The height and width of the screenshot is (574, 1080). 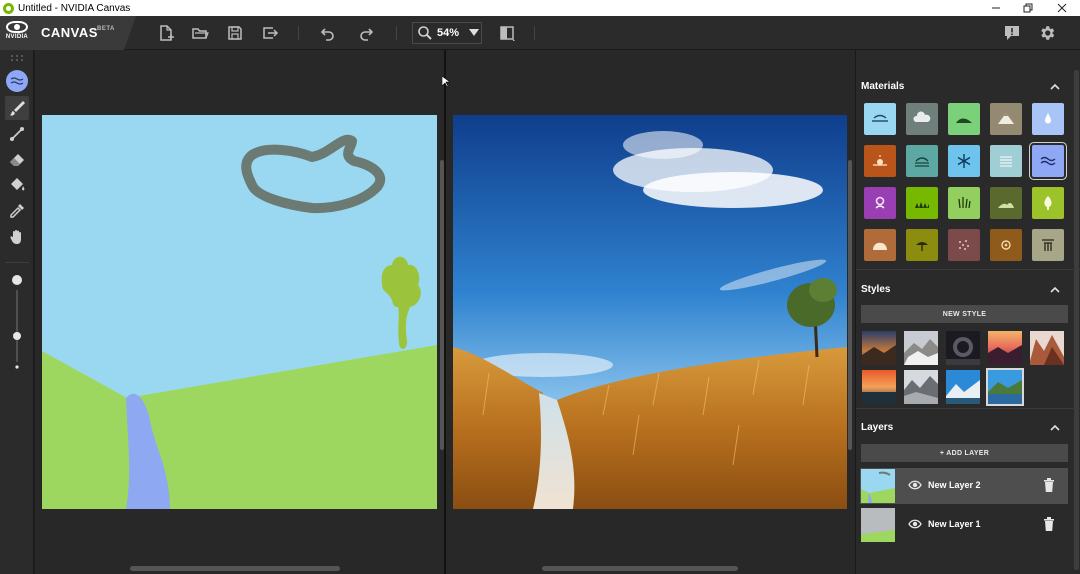 What do you see at coordinates (507, 33) in the screenshot?
I see `view-compare-button` at bounding box center [507, 33].